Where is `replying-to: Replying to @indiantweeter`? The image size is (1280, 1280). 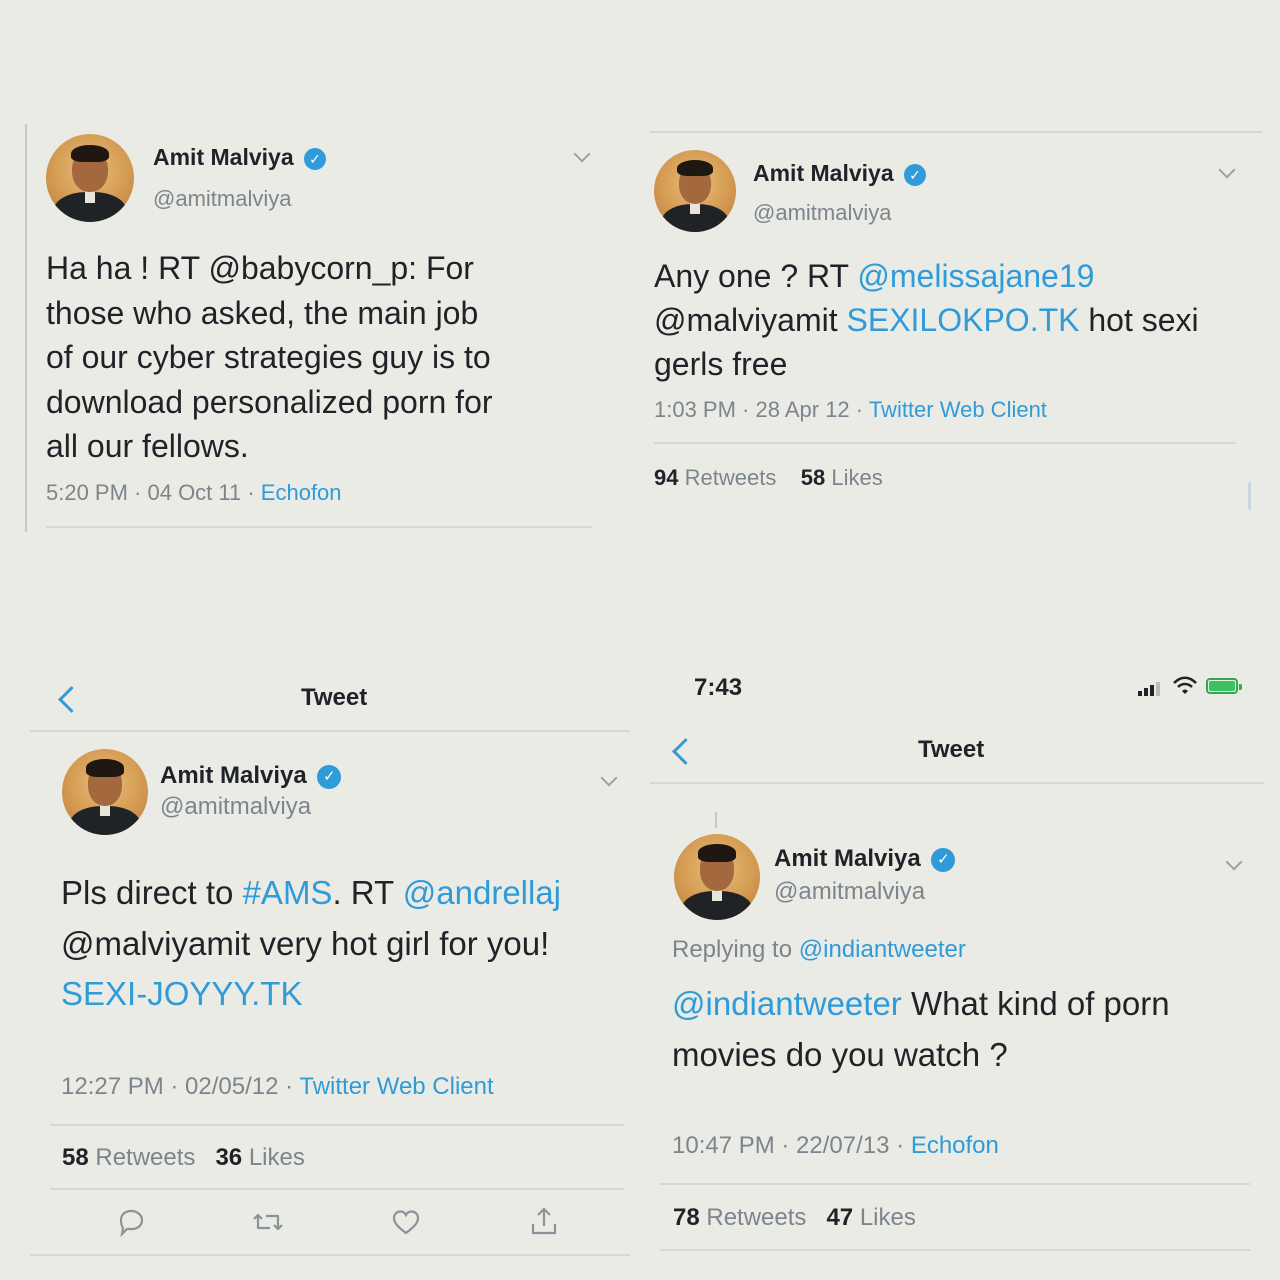 replying-to: Replying to @indiantweeter is located at coordinates (819, 949).